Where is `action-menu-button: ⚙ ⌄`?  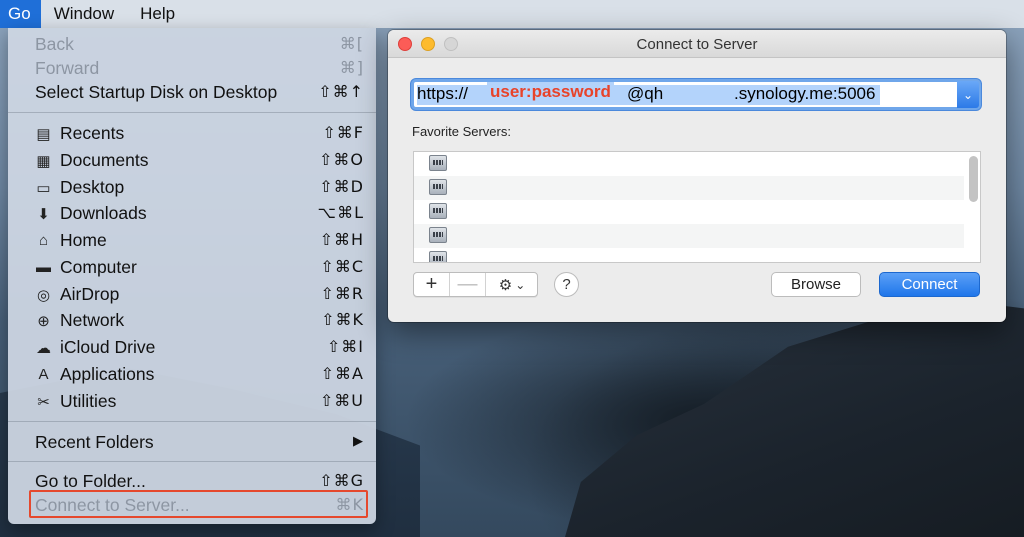 action-menu-button: ⚙ ⌄ is located at coordinates (512, 284).